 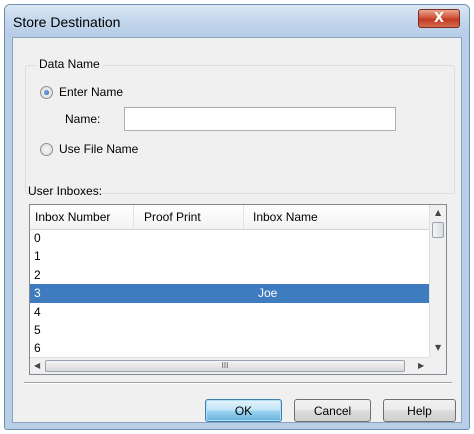 I want to click on title-bar: Store Destination X, so click(x=237, y=21).